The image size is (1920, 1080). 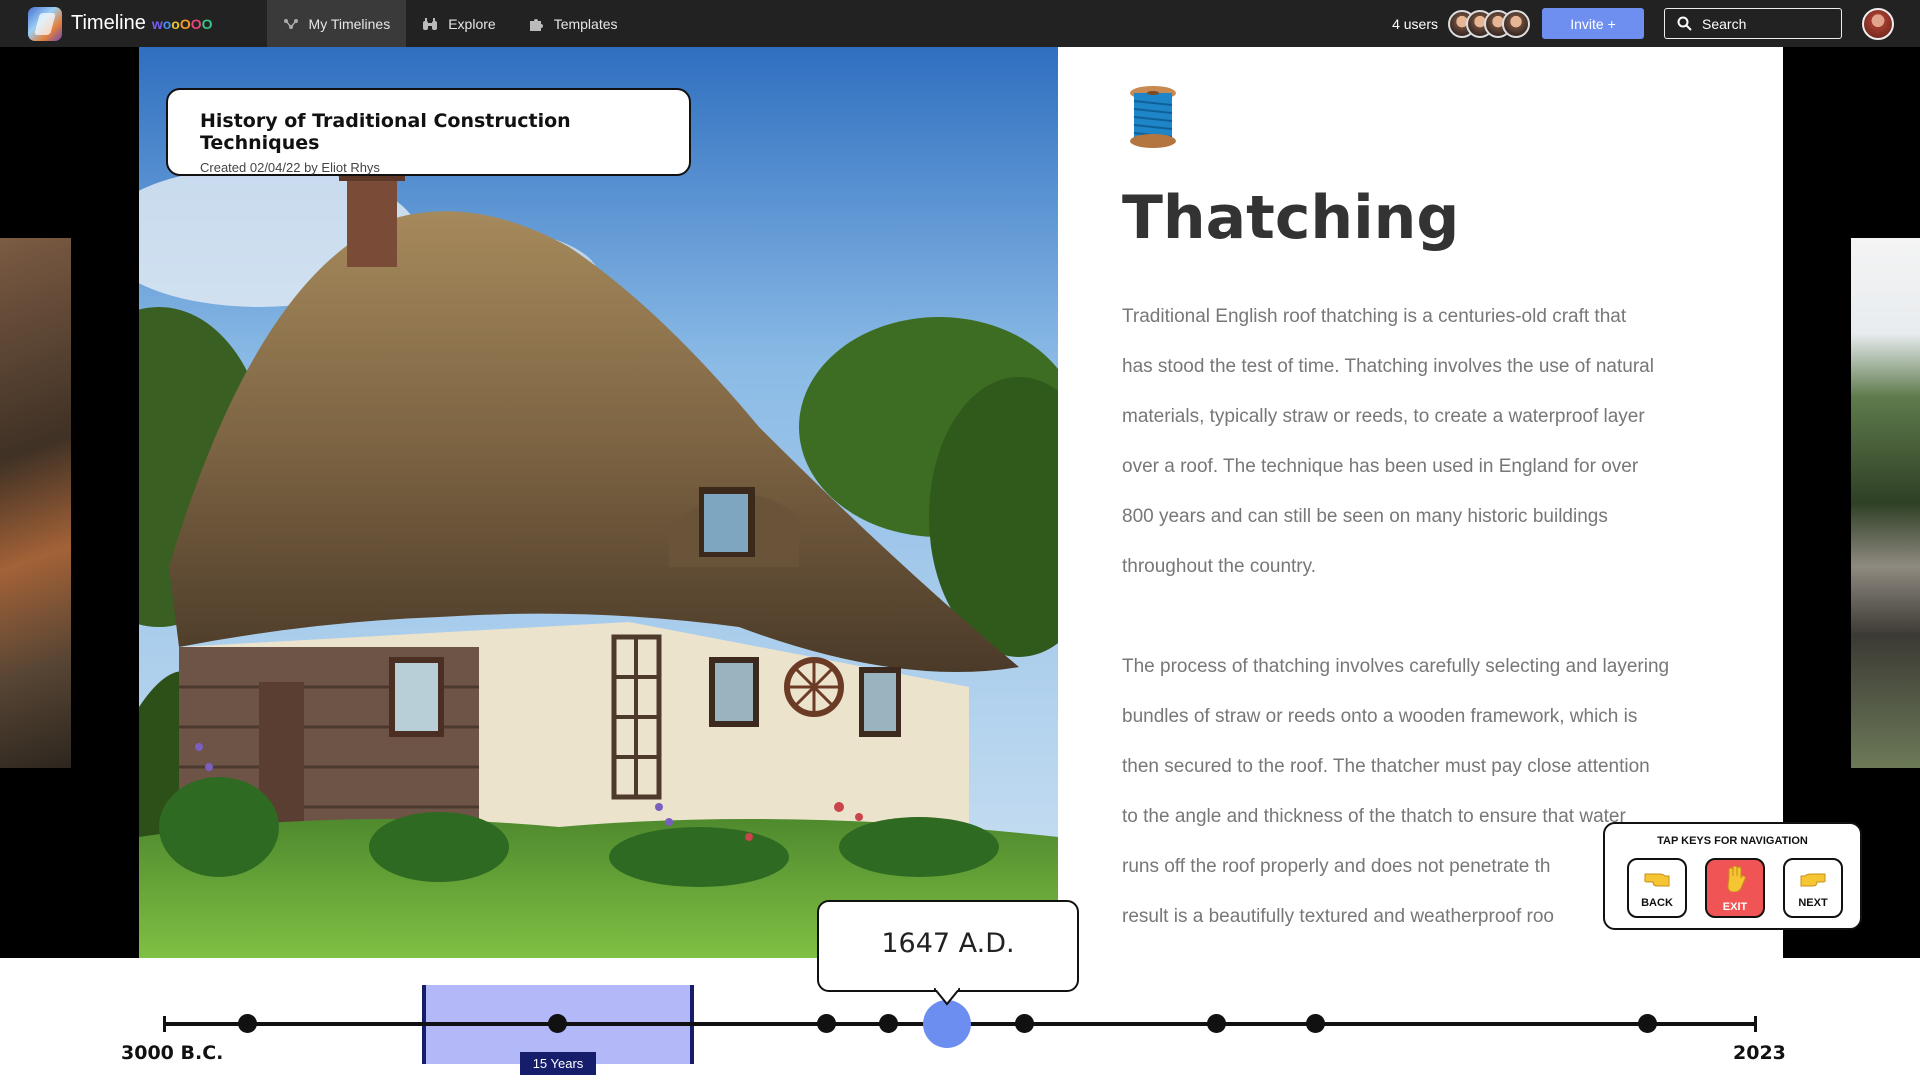 I want to click on key-navigation-panel: TAP KEYS FOR NAVIGATION BACK EXIT NEXT, so click(x=1732, y=876).